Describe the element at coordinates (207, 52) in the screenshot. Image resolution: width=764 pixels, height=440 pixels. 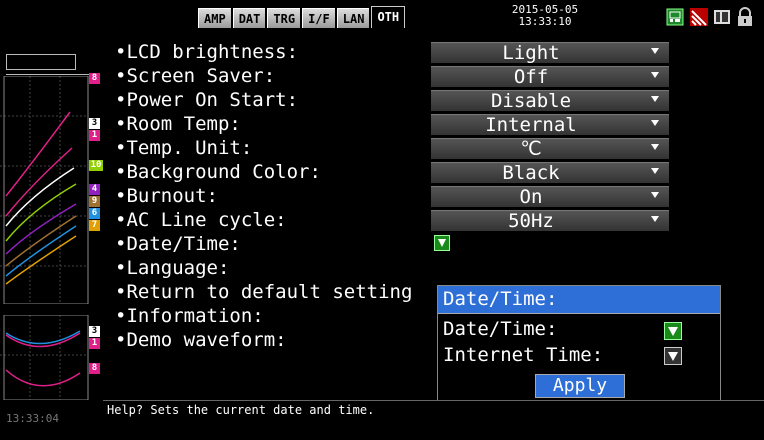
I see `setting-label: •LCD brightness:` at that location.